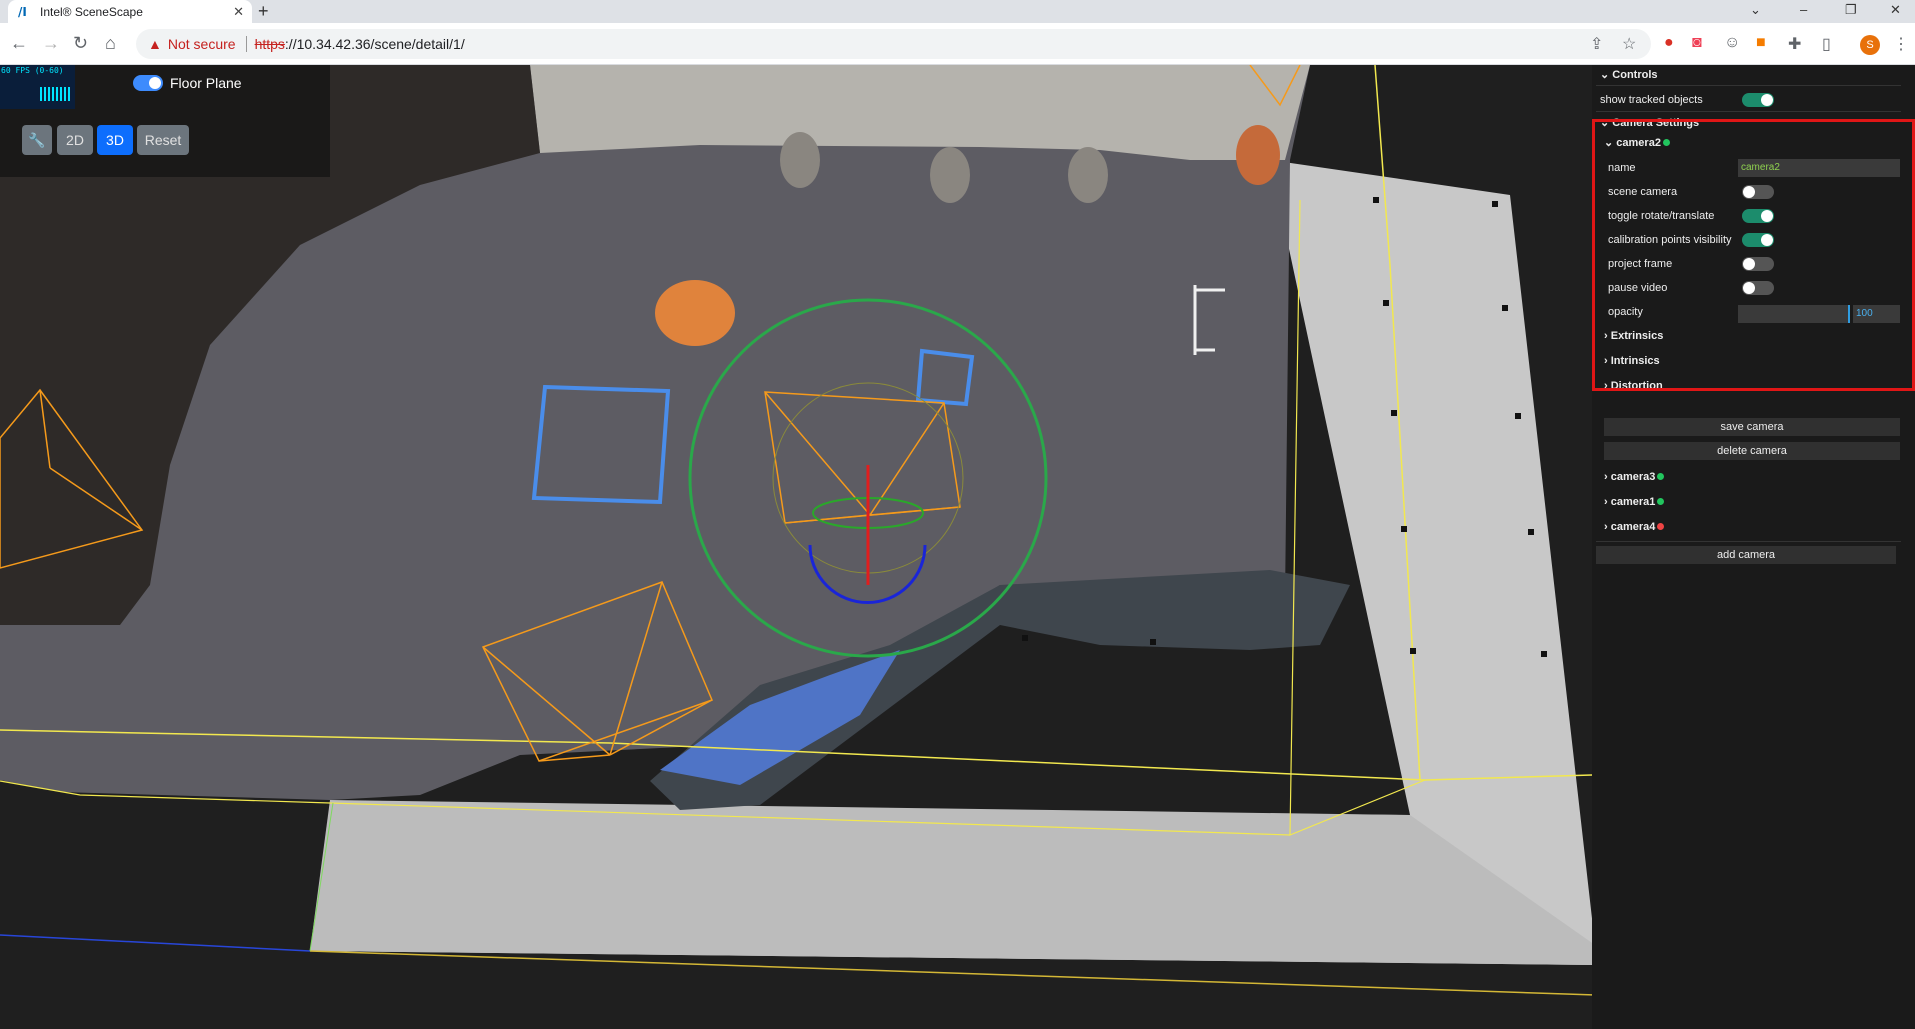  I want to click on bookmark-star-icon: ☆, so click(1629, 44).